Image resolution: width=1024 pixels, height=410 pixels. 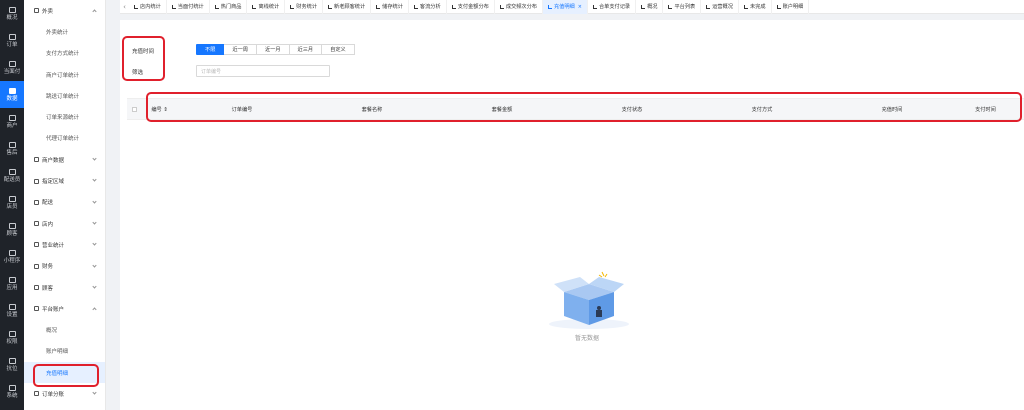 I want to click on submenu-item-label: 支付方式统计, so click(x=63, y=54).